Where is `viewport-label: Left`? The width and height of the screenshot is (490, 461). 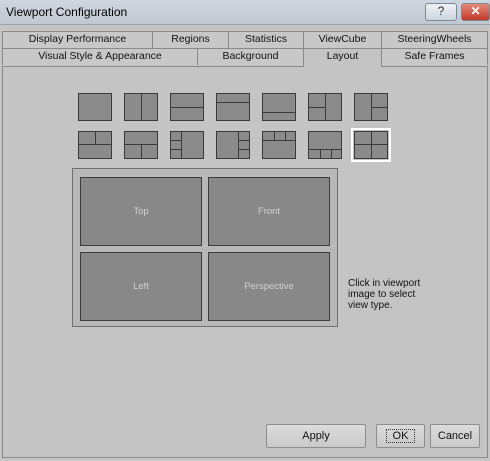 viewport-label: Left is located at coordinates (141, 286).